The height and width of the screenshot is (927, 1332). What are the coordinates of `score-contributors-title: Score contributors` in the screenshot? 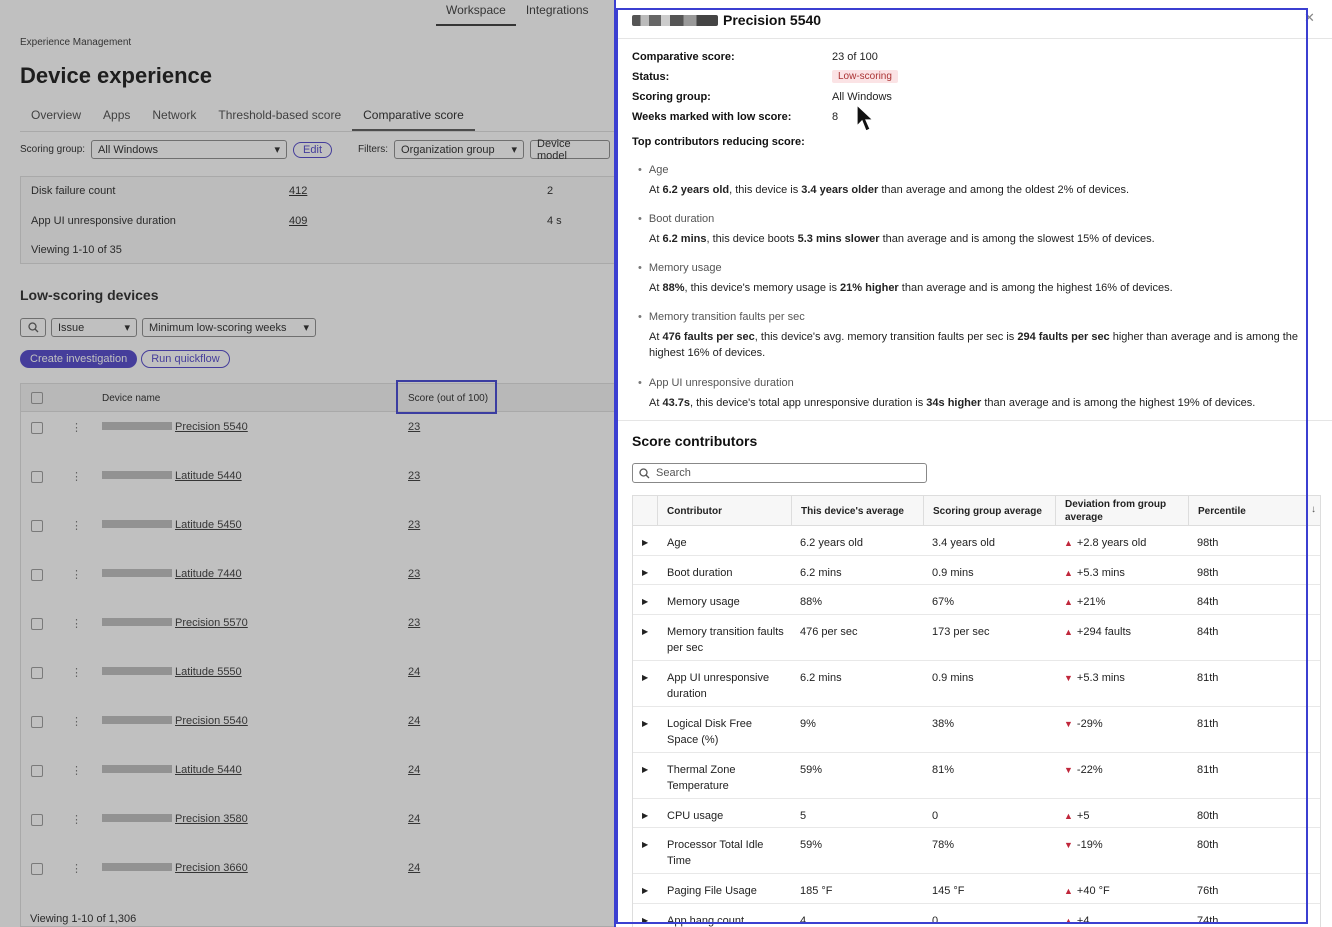 It's located at (695, 441).